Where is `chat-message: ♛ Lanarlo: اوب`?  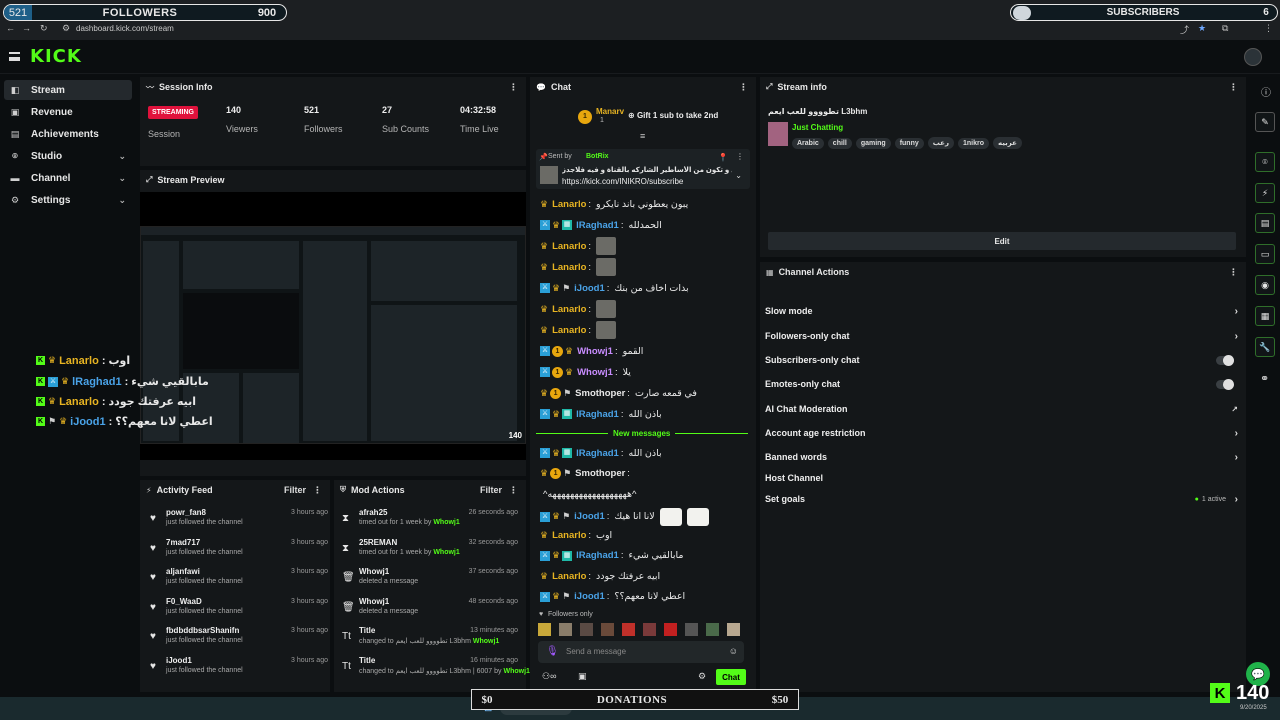 chat-message: ♛ Lanarlo: اوب is located at coordinates (646, 535).